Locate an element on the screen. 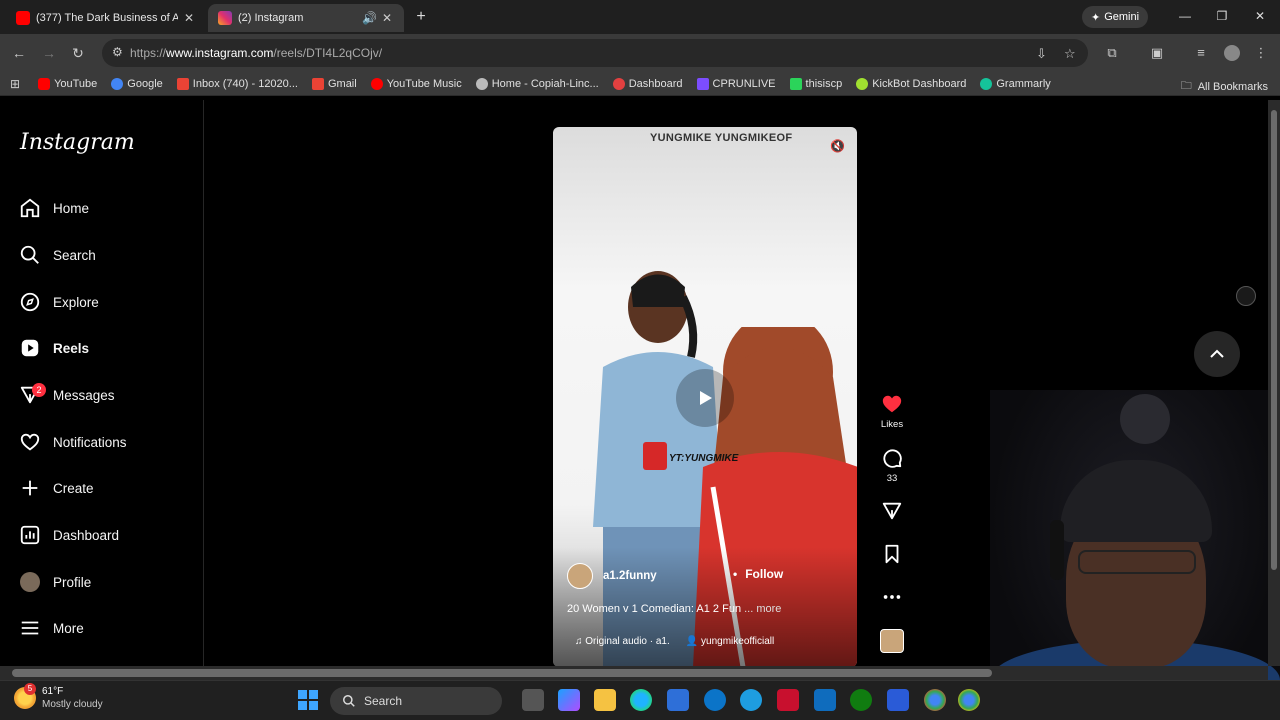 The height and width of the screenshot is (720, 1280). restore-button: ❐ is located at coordinates (1222, 16).